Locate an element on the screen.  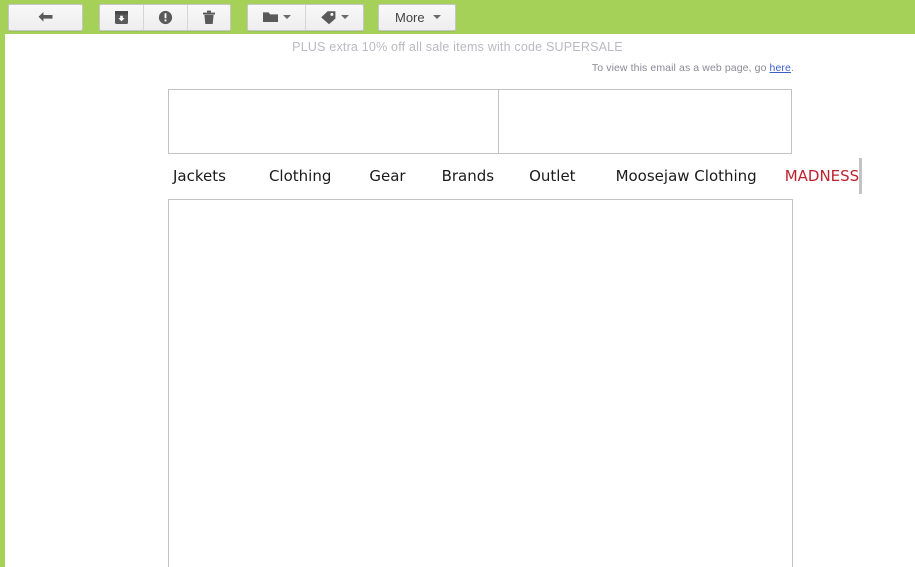
logo-image-placeholder is located at coordinates (333, 121).